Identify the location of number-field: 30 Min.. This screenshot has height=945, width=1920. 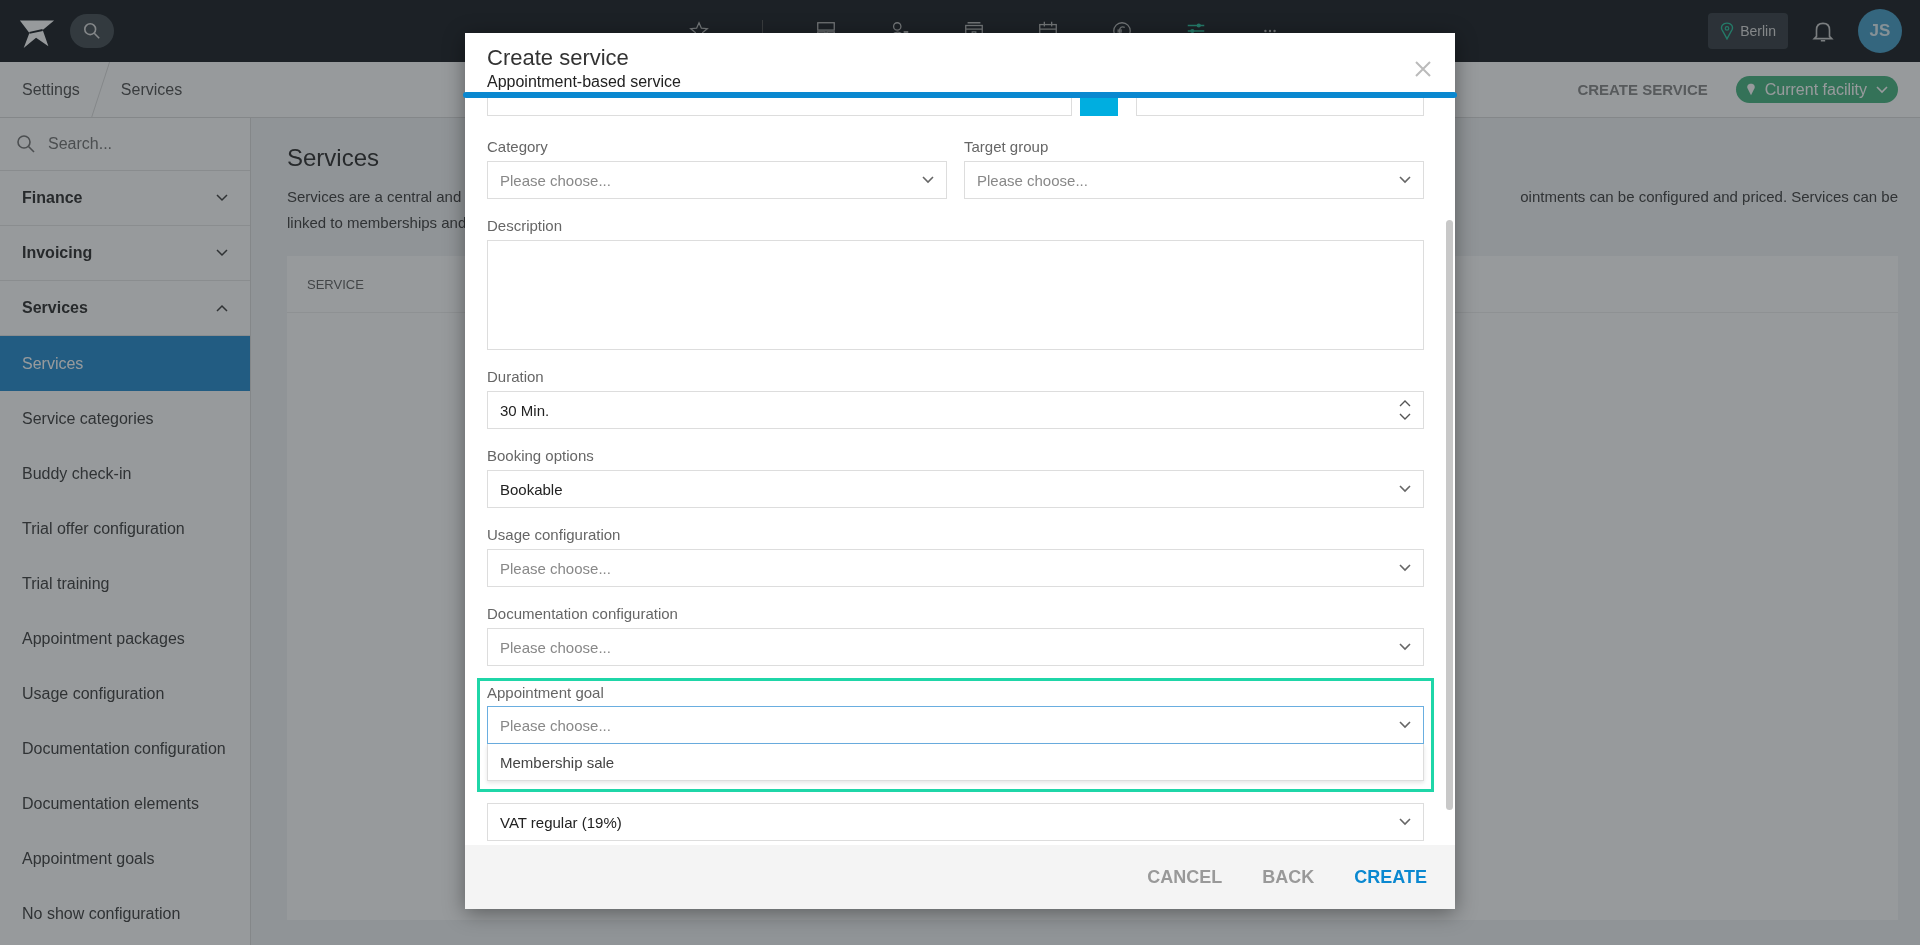
(955, 410).